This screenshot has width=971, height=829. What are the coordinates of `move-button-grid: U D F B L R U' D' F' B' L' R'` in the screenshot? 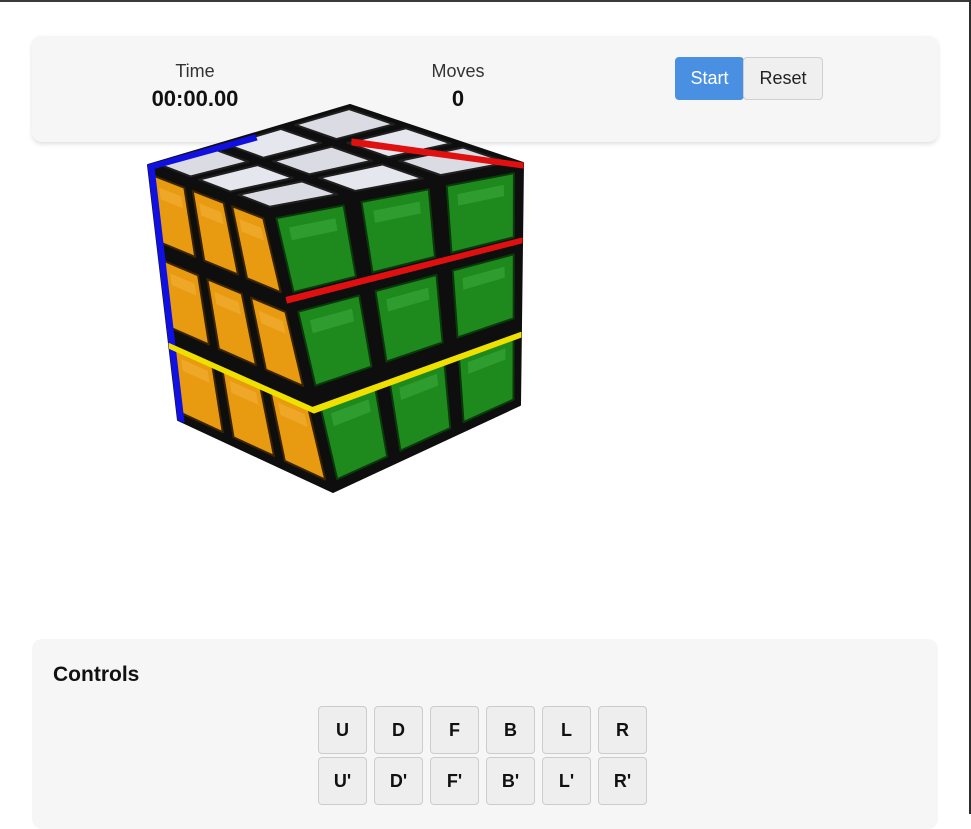 It's located at (488, 757).